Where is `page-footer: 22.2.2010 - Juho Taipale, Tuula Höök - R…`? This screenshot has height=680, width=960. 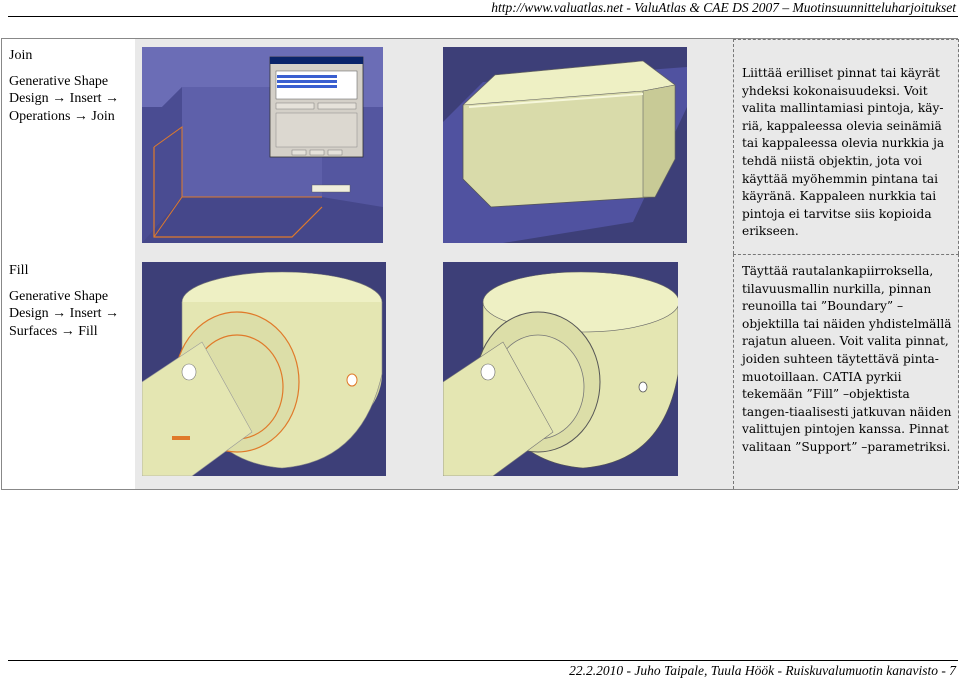 page-footer: 22.2.2010 - Juho Taipale, Tuula Höök - R… is located at coordinates (762, 670).